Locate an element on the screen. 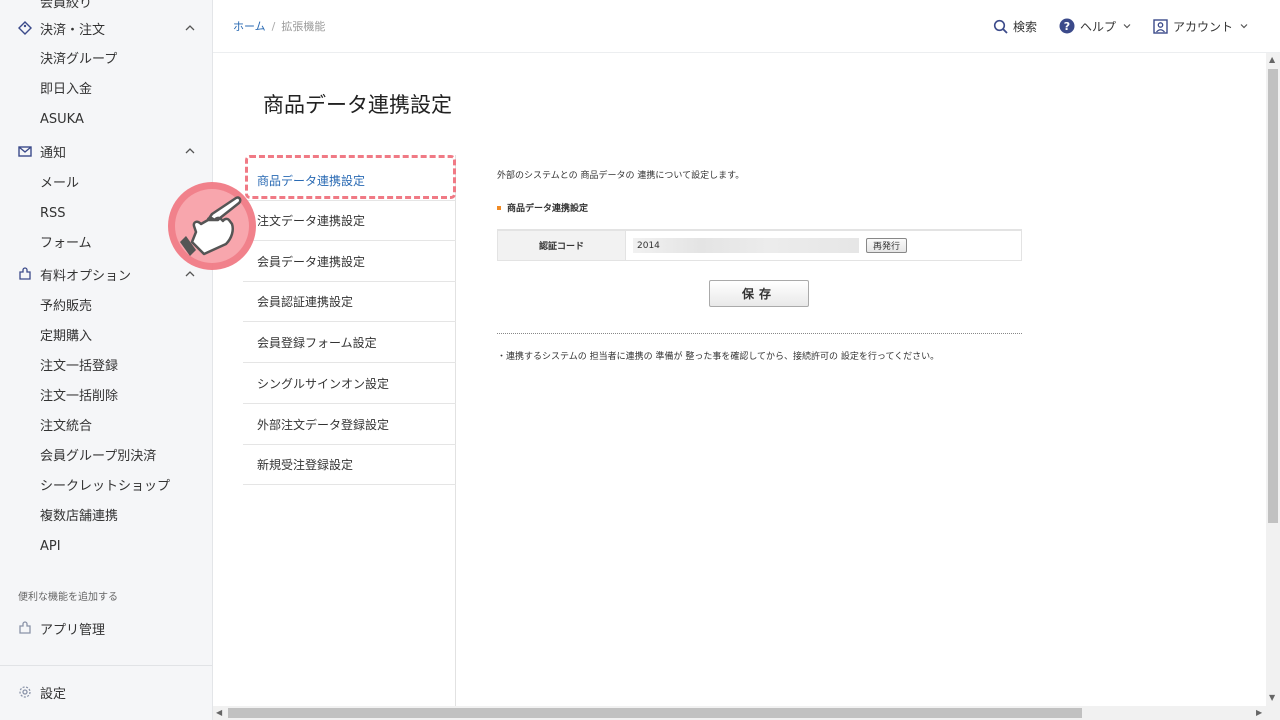 This screenshot has height=720, width=1280. auth-code-cell: 2014 再発行 is located at coordinates (823, 245).